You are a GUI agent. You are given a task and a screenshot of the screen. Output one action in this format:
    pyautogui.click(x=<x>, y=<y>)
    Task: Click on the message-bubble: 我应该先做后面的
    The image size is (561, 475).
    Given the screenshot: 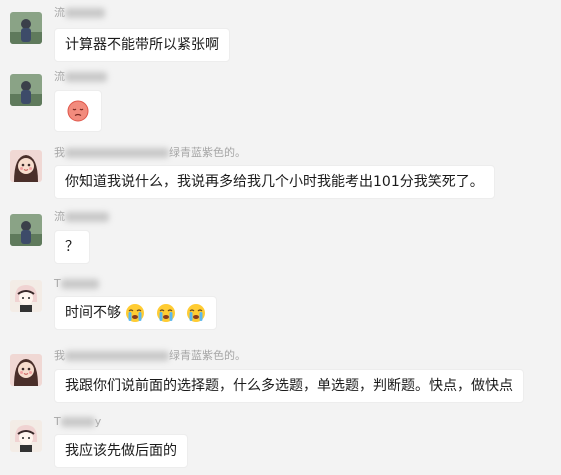 What is the action you would take?
    pyautogui.click(x=121, y=451)
    